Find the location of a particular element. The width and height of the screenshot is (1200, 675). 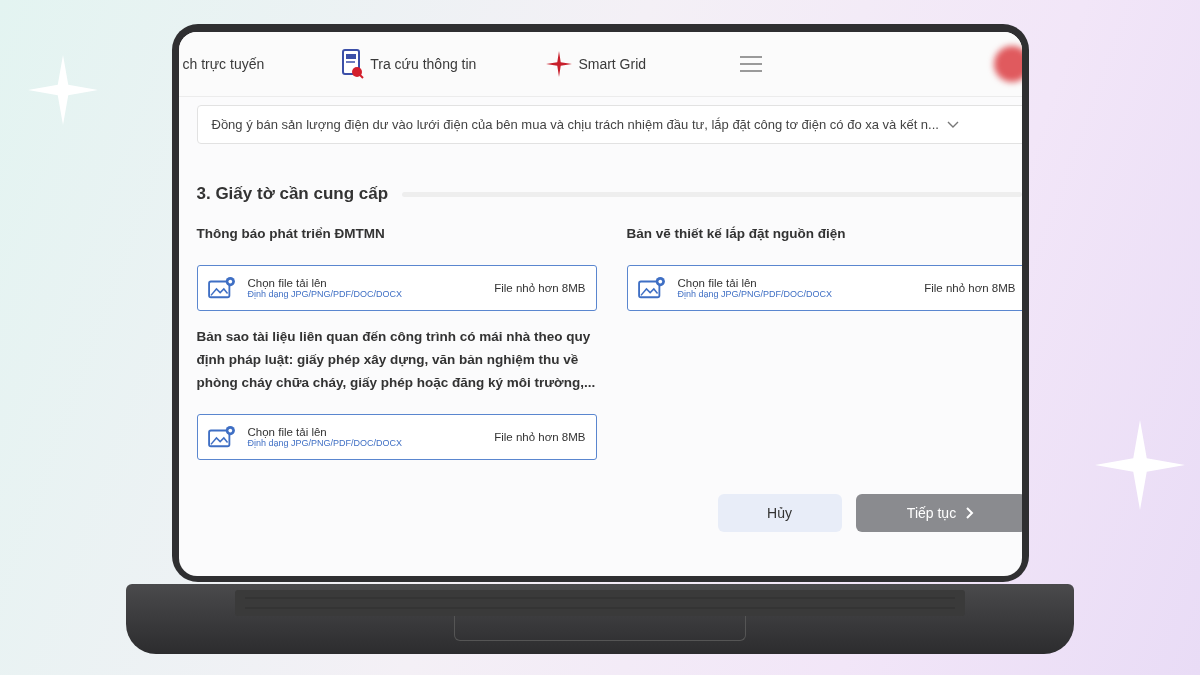

section-title: 3. Giấy tờ cần cung cấp is located at coordinates (292, 194).